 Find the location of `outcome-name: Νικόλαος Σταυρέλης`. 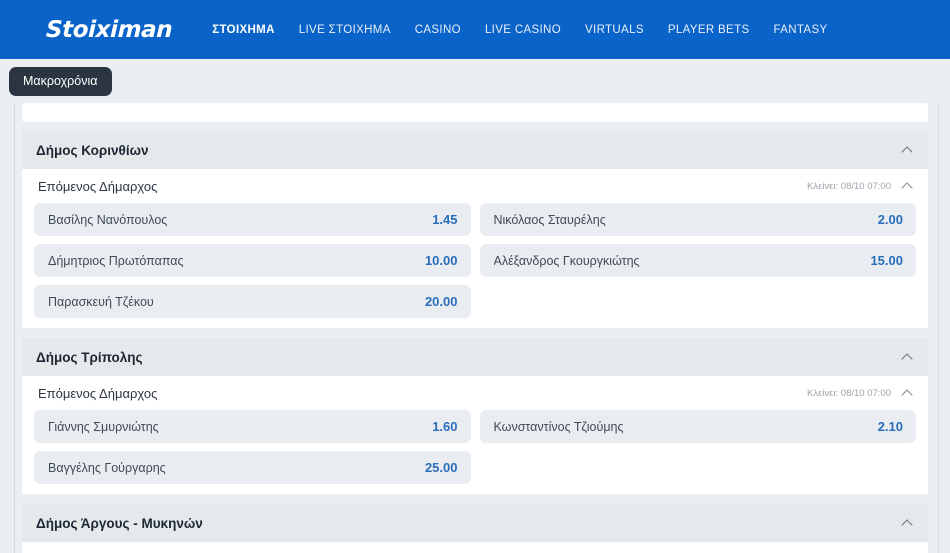

outcome-name: Νικόλαος Σταυρέλης is located at coordinates (549, 219).